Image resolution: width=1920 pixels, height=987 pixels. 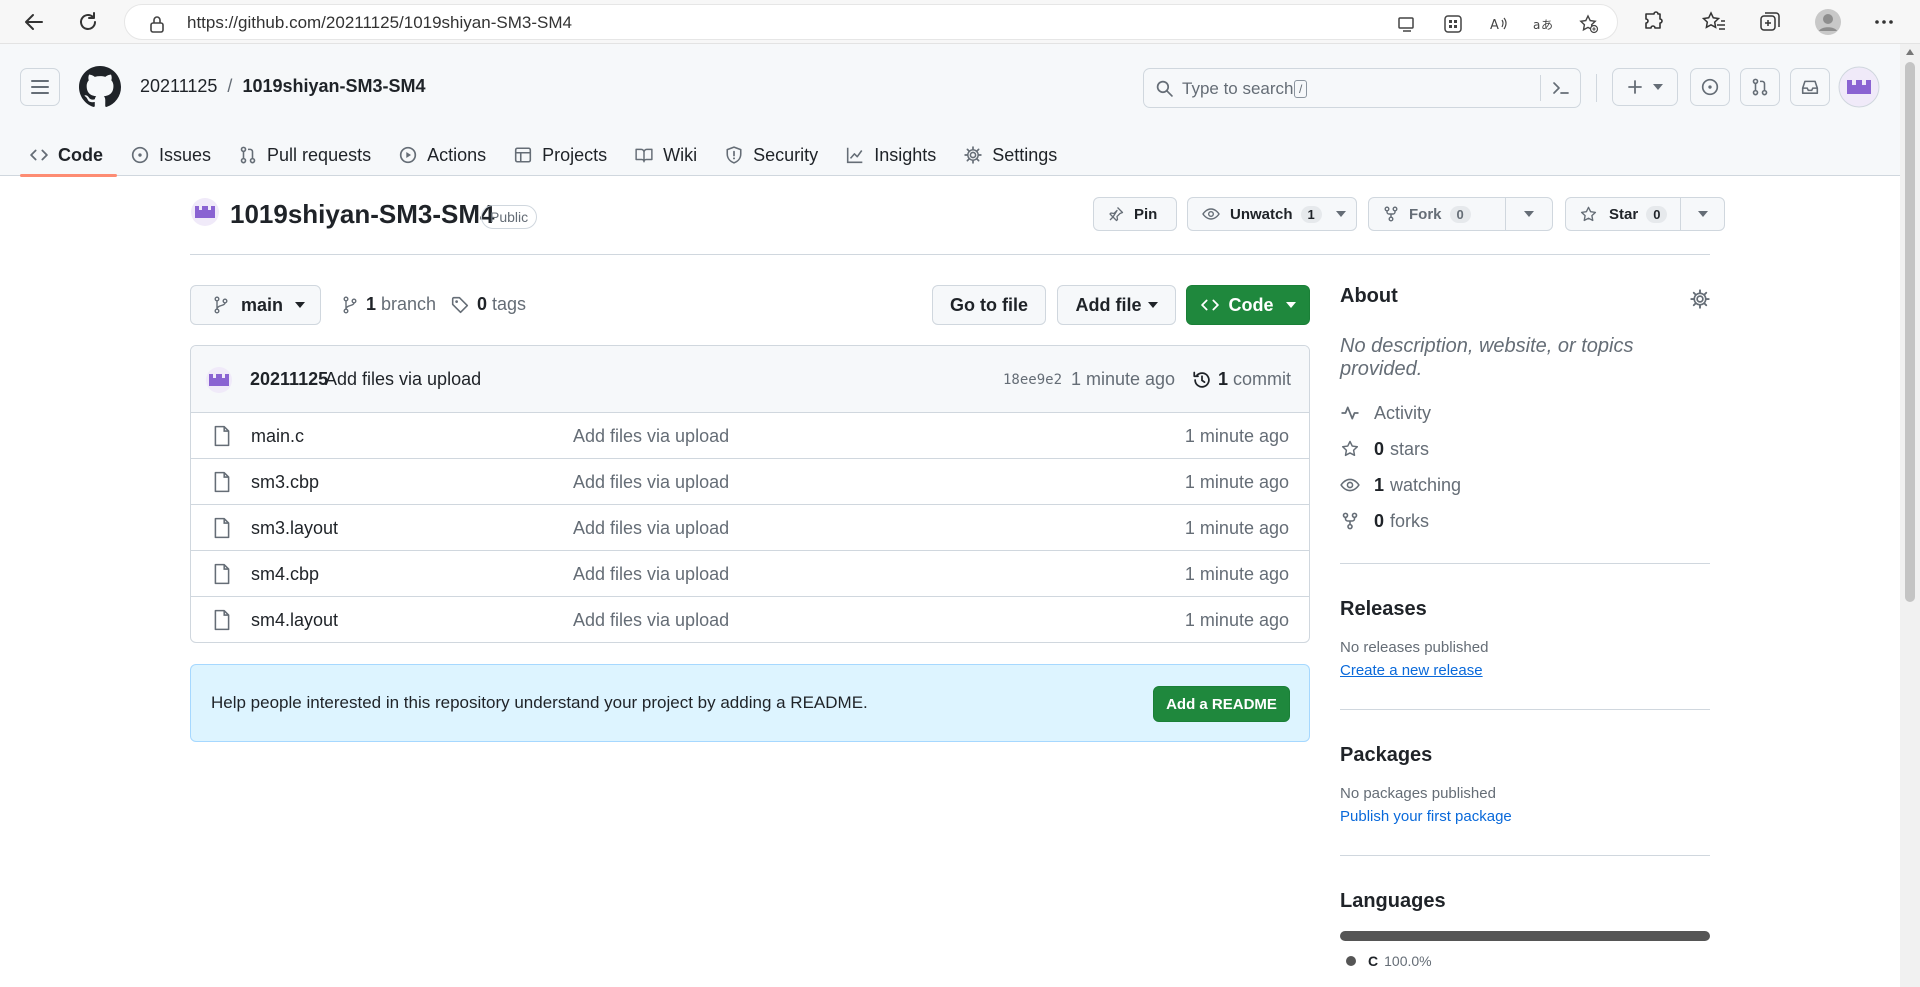 What do you see at coordinates (285, 574) in the screenshot?
I see `file-name: sm4.cbp` at bounding box center [285, 574].